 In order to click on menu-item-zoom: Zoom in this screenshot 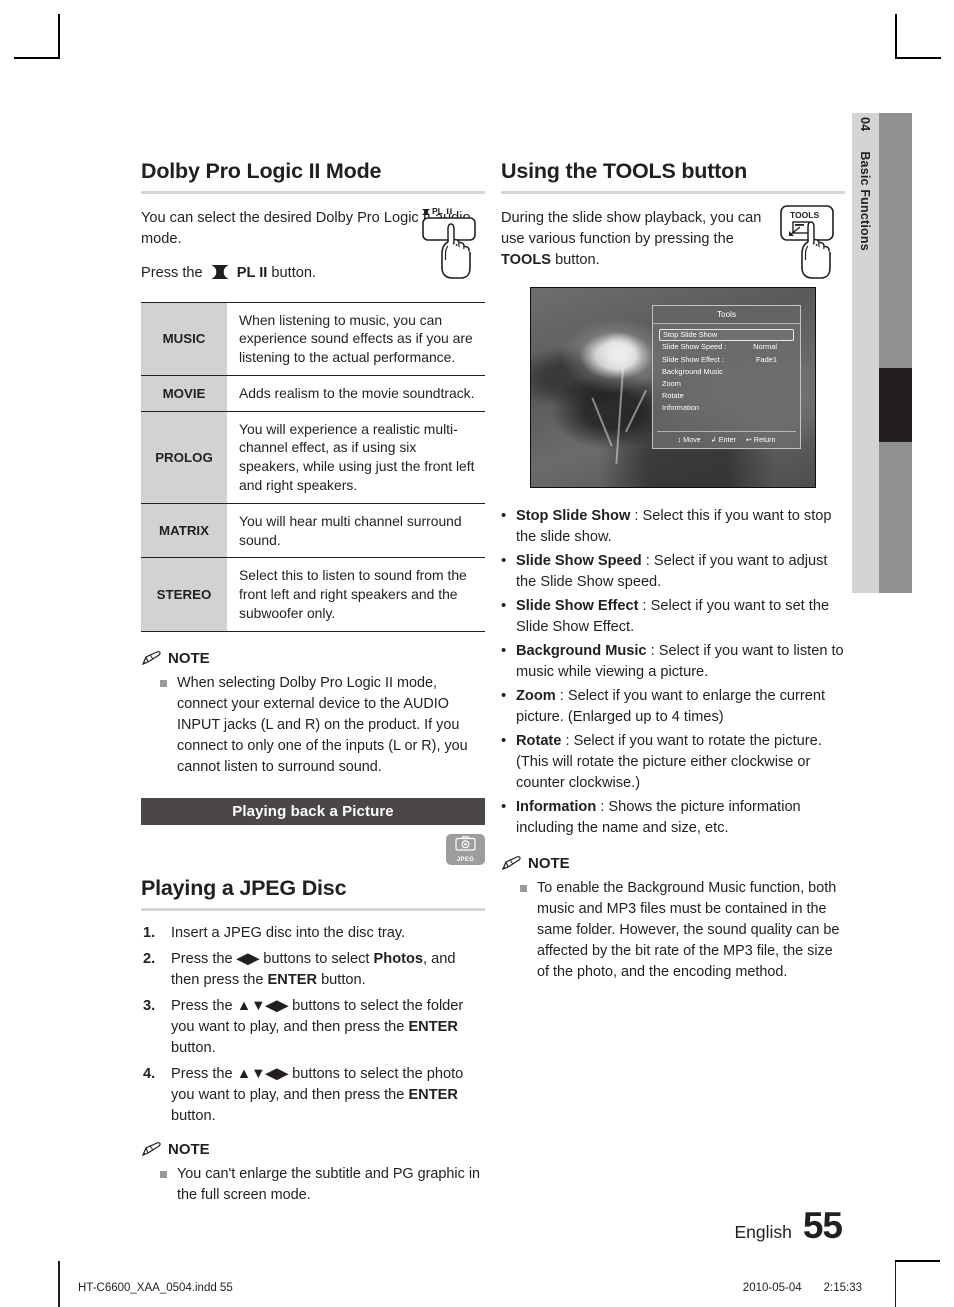, I will do `click(726, 383)`.